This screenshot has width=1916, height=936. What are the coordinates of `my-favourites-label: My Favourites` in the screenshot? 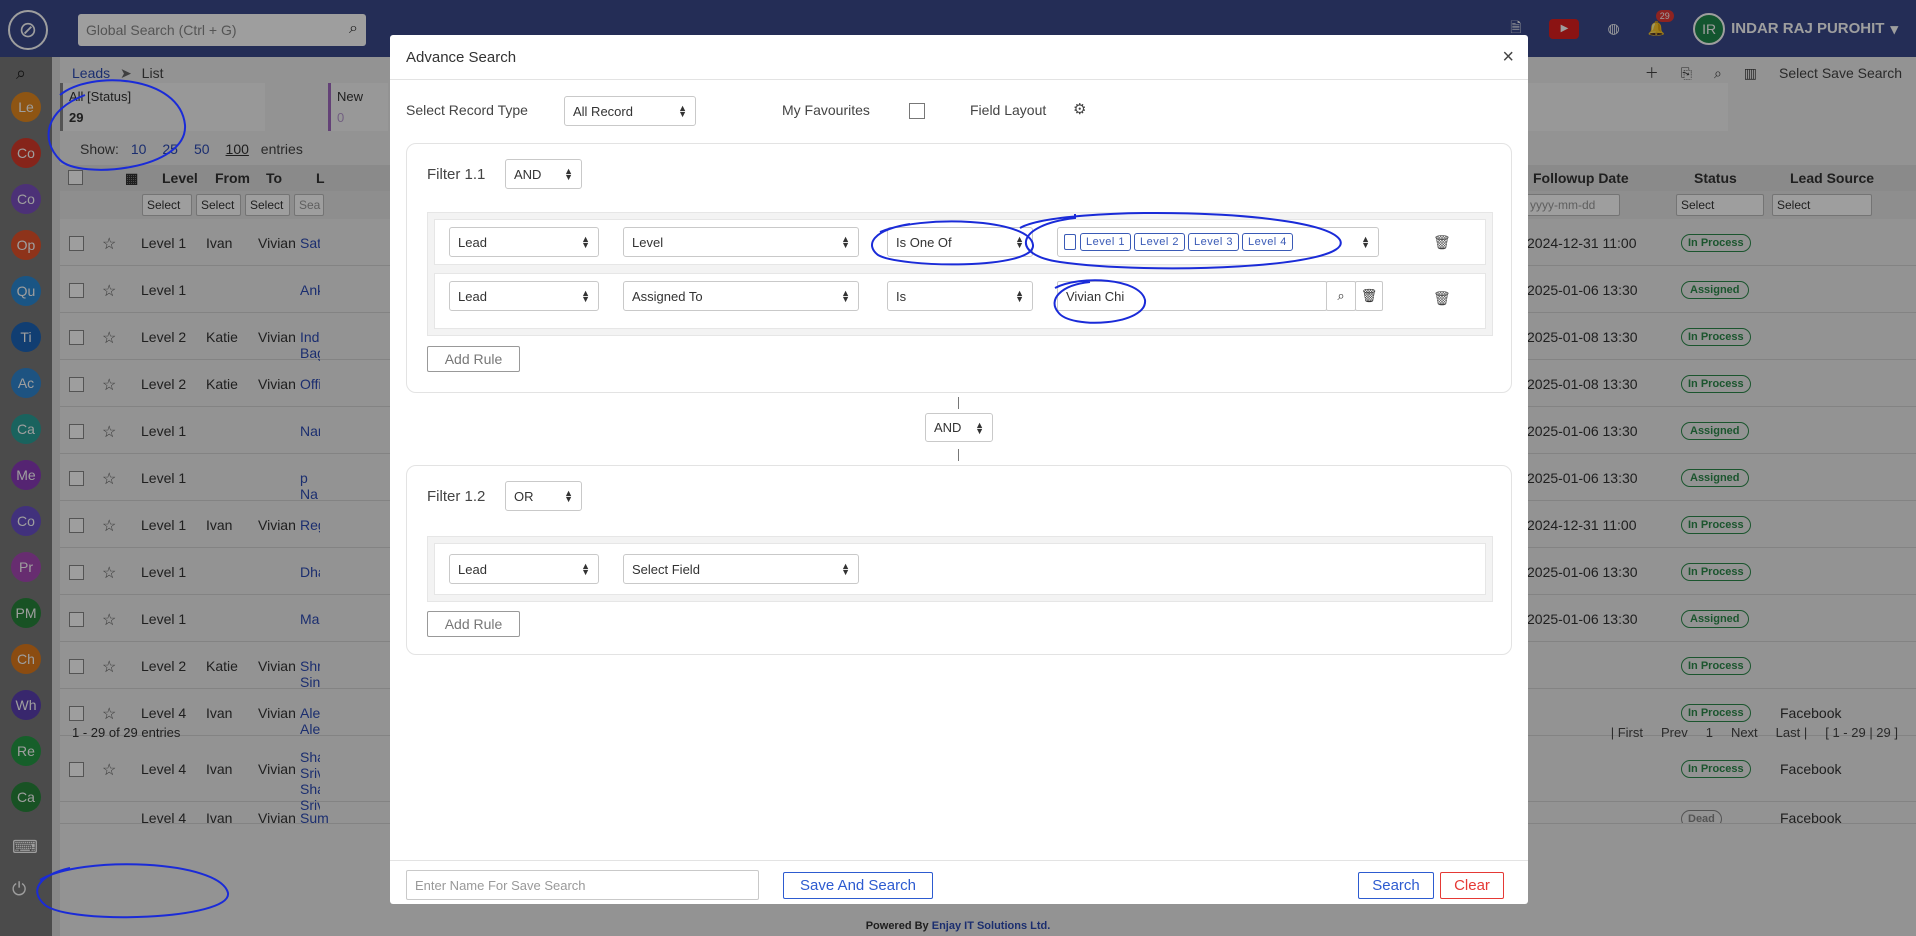 It's located at (826, 110).